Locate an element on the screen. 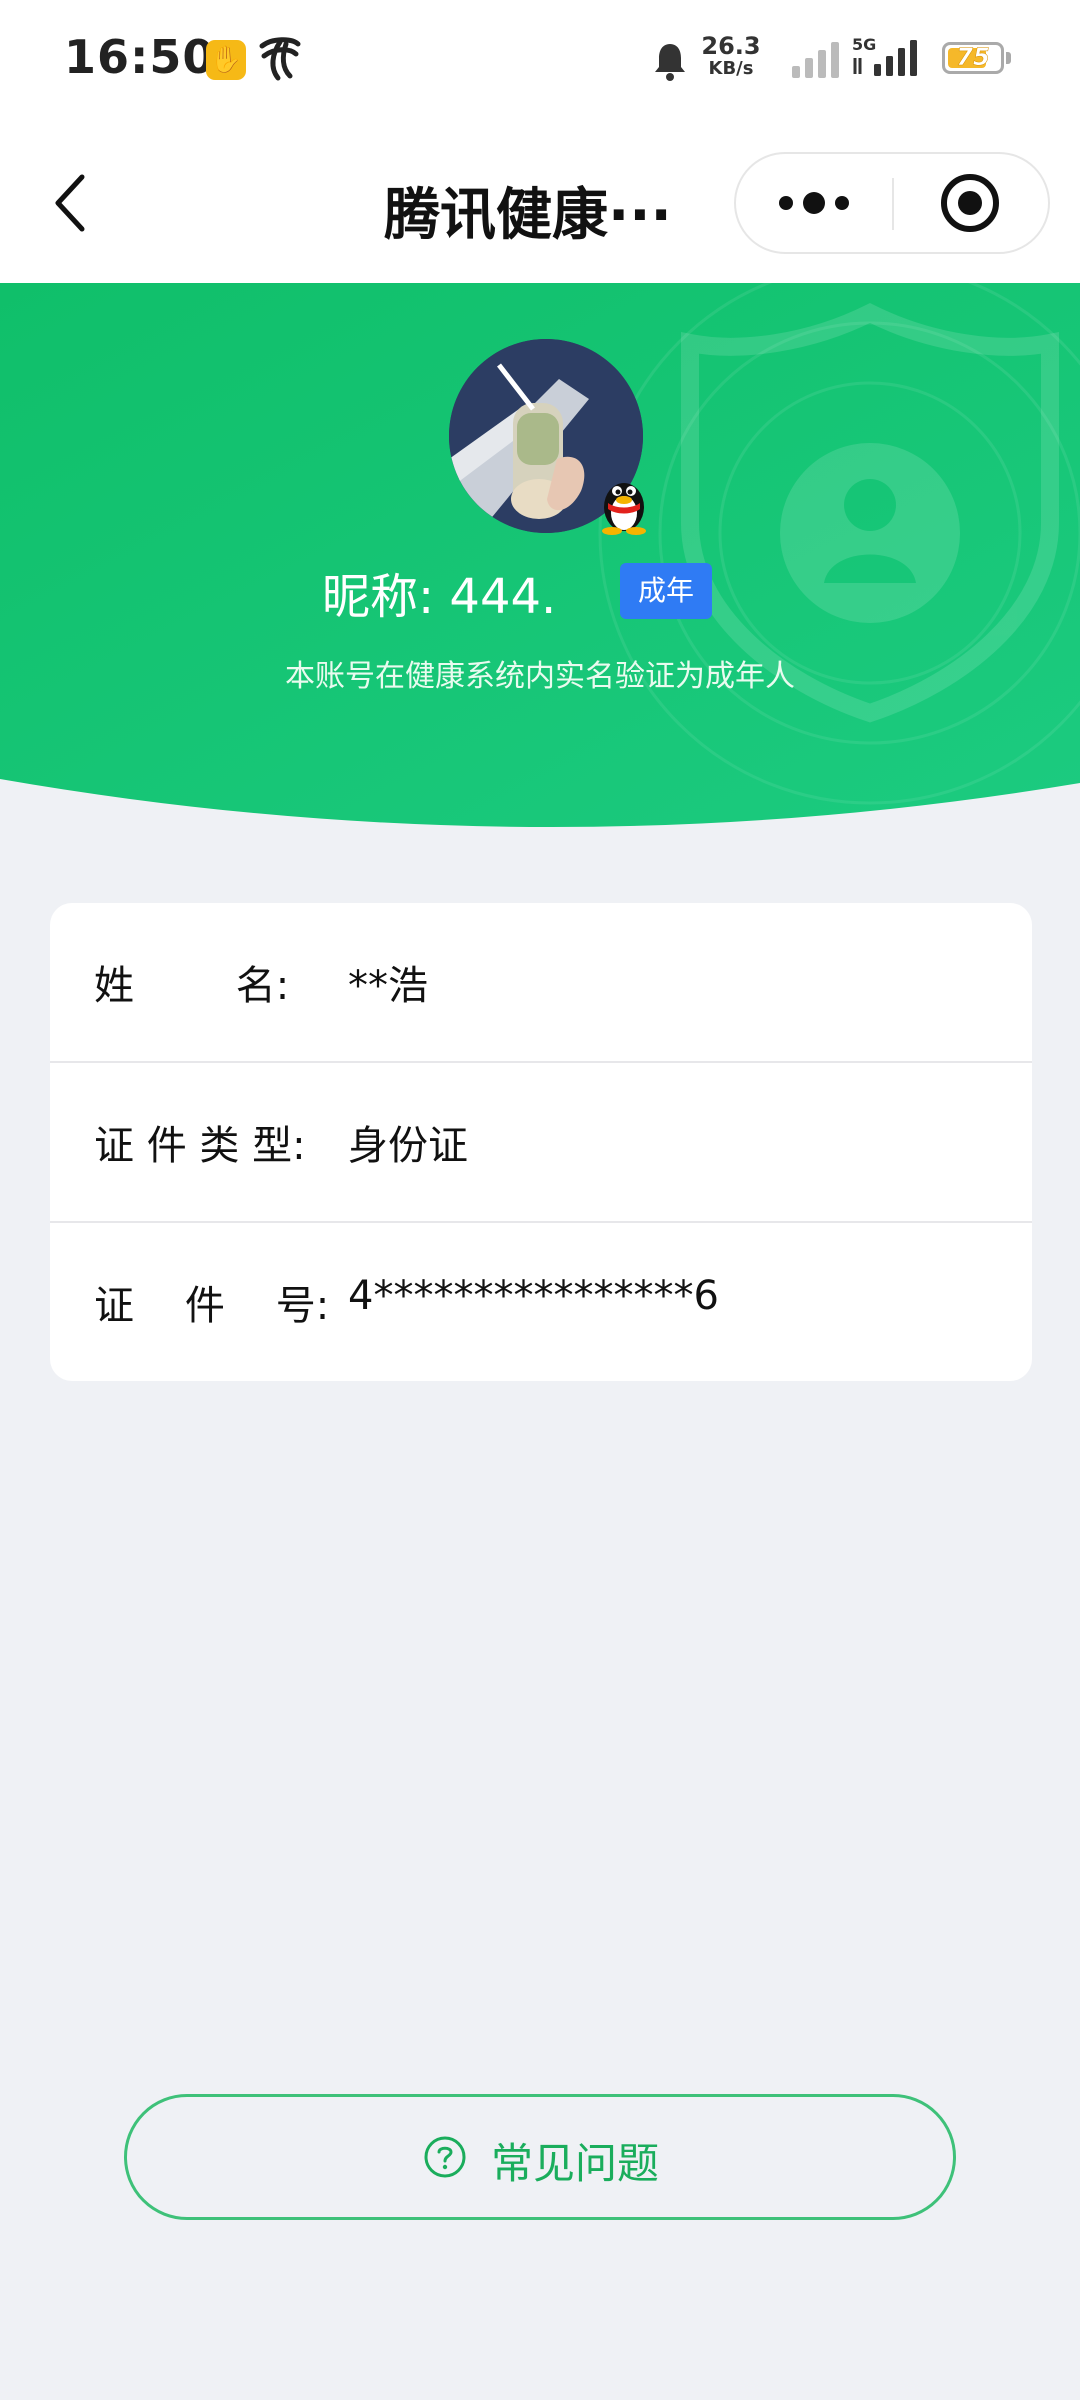 The image size is (1080, 2400). battery-indicator: 75 is located at coordinates (973, 58).